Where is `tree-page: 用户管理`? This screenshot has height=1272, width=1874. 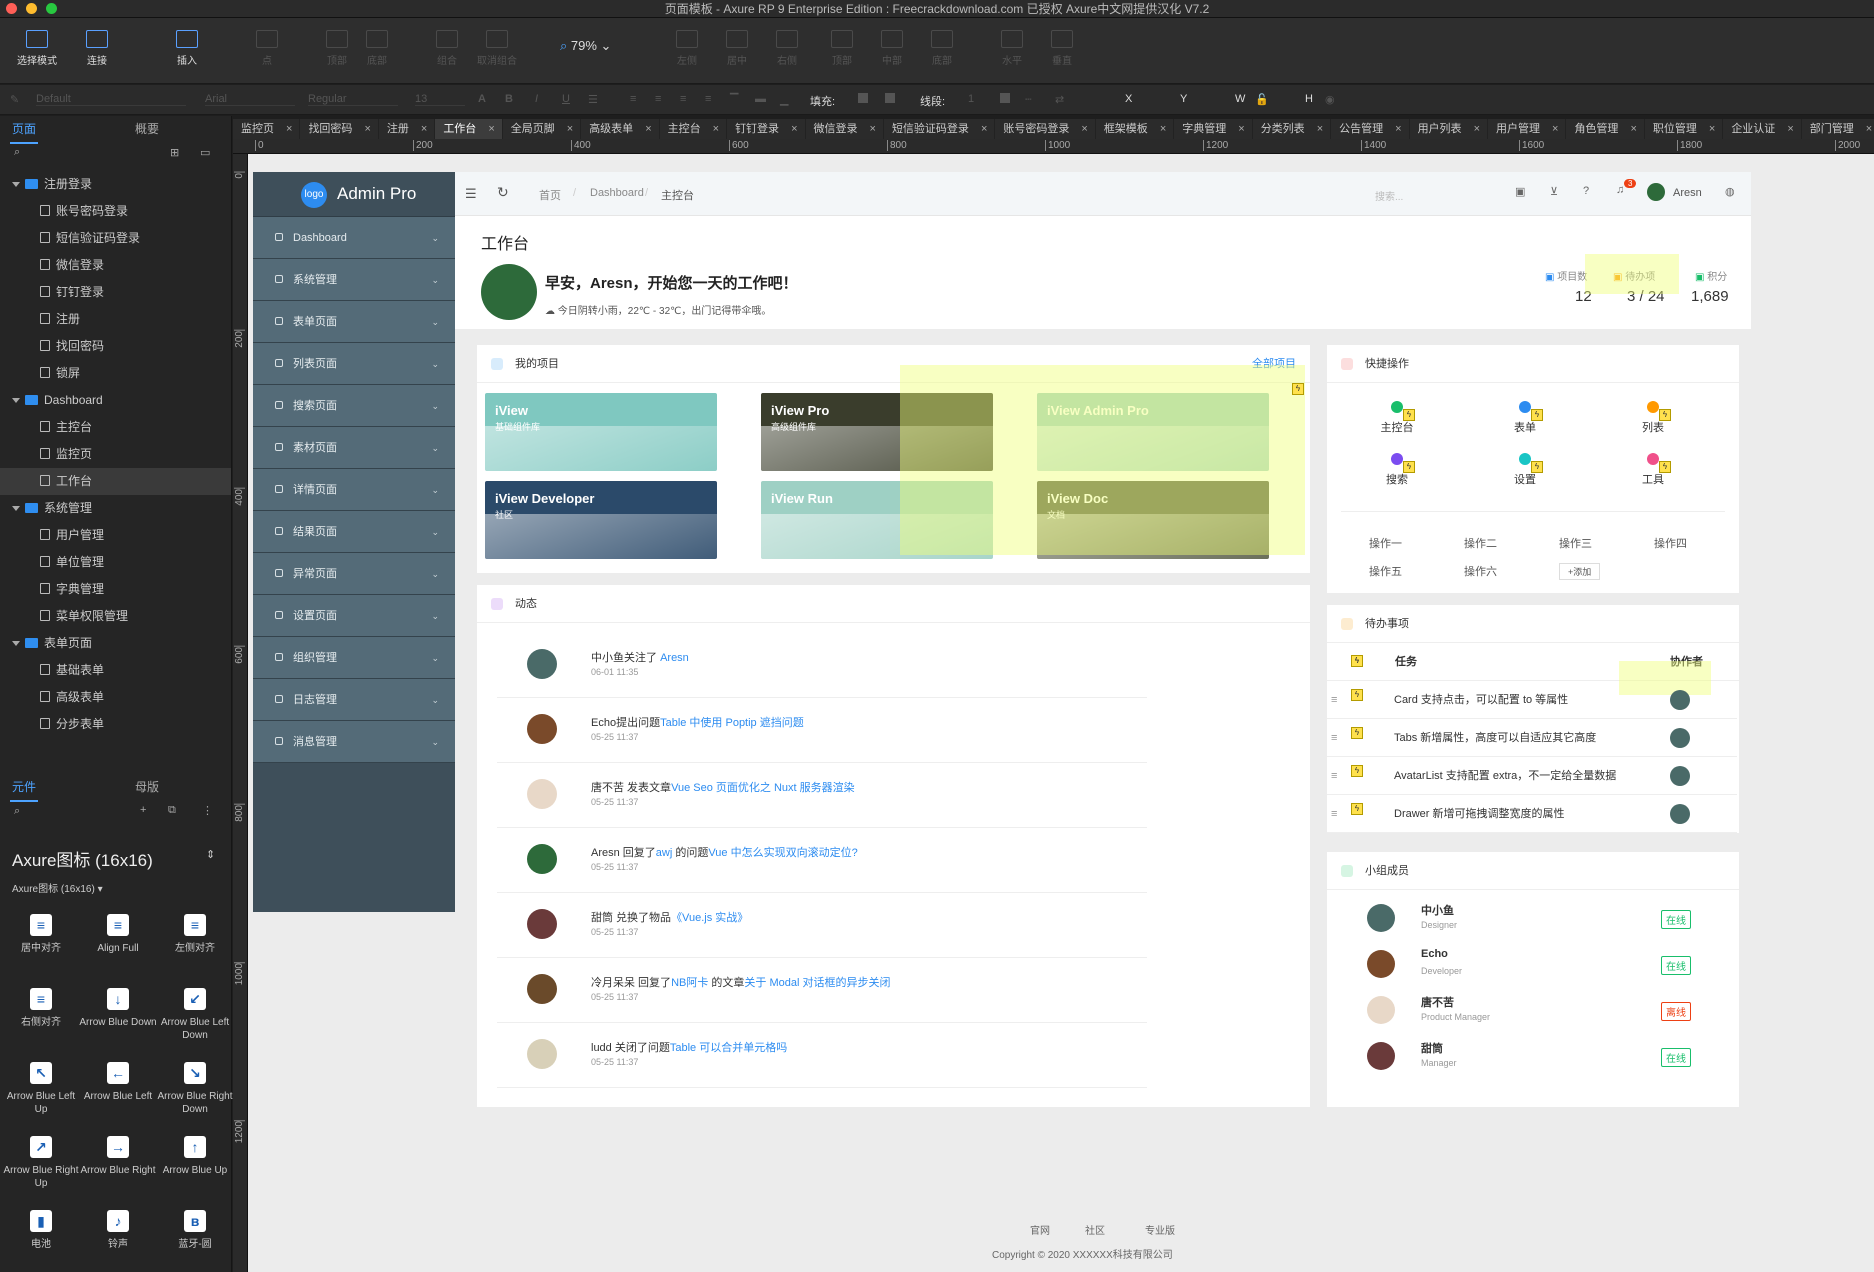 tree-page: 用户管理 is located at coordinates (115, 535).